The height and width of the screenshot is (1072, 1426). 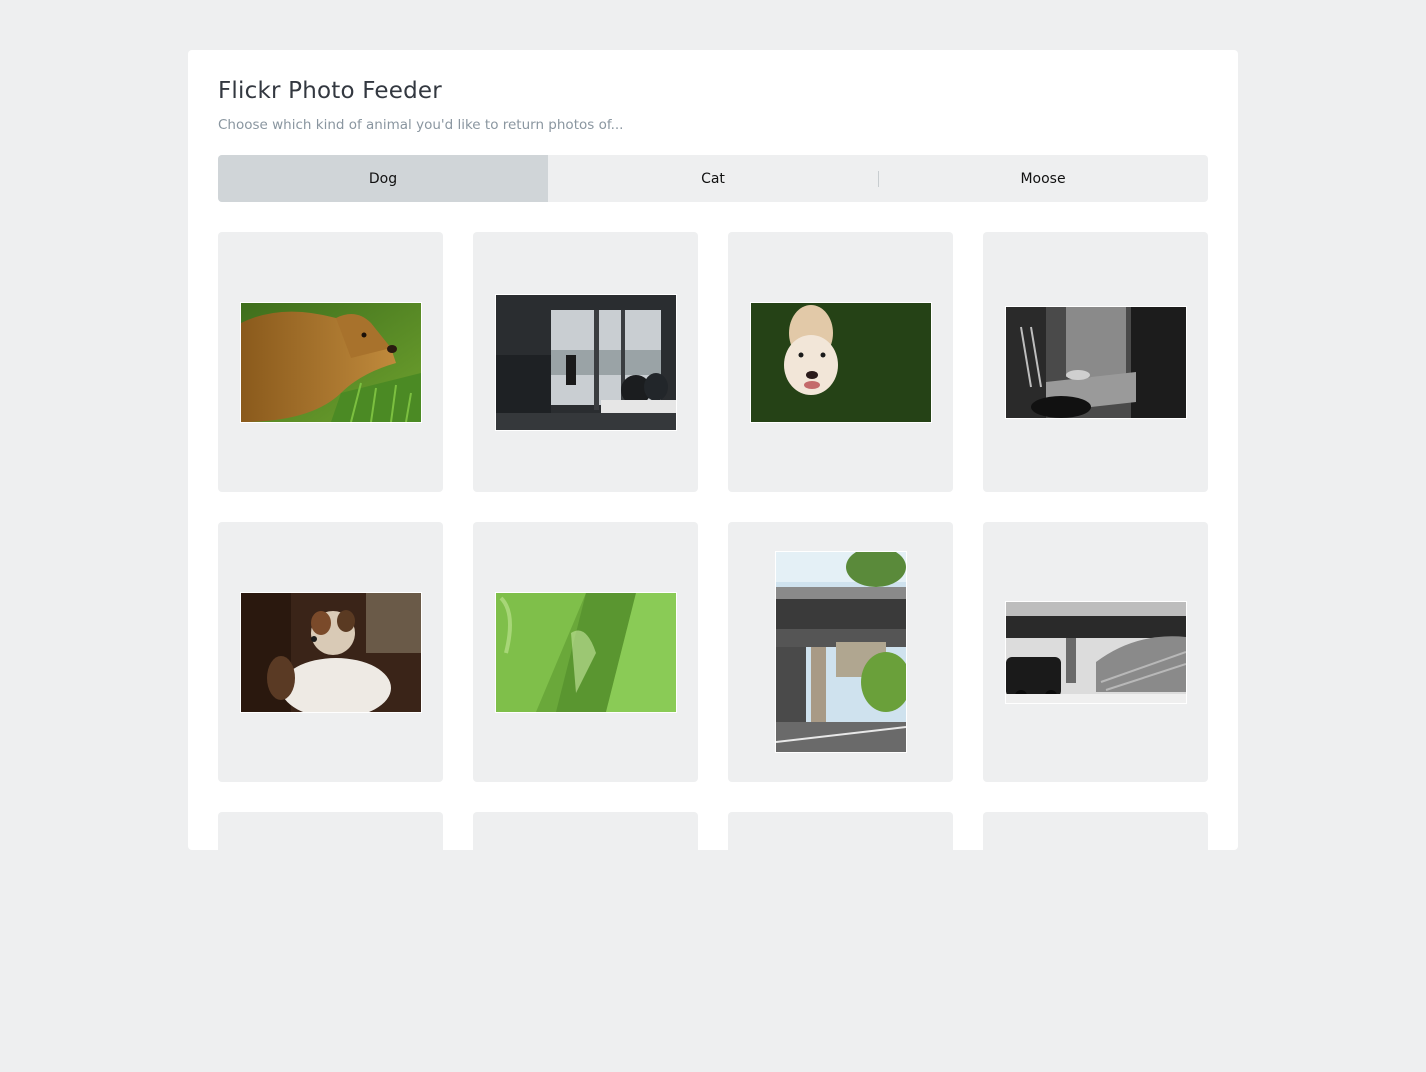 I want to click on tab-cat: Cat, so click(x=713, y=178).